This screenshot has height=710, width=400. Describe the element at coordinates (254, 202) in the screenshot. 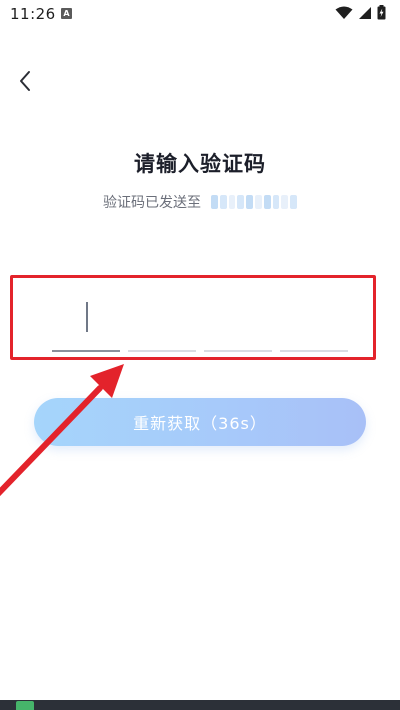

I see `masked-phone-number` at that location.